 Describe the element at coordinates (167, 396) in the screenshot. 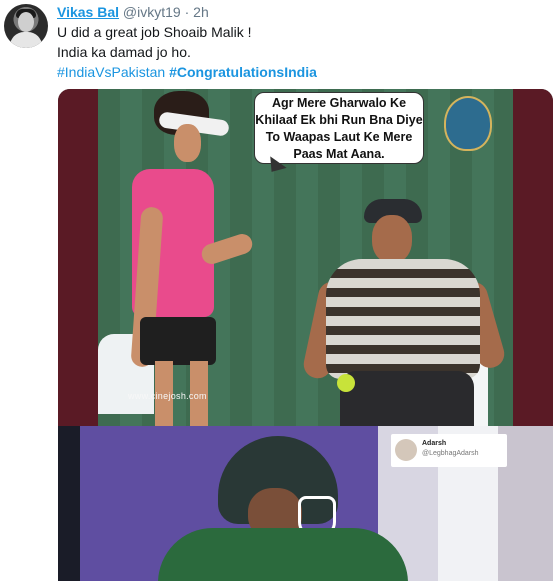

I see `watermark: www.cinejosh.com` at that location.